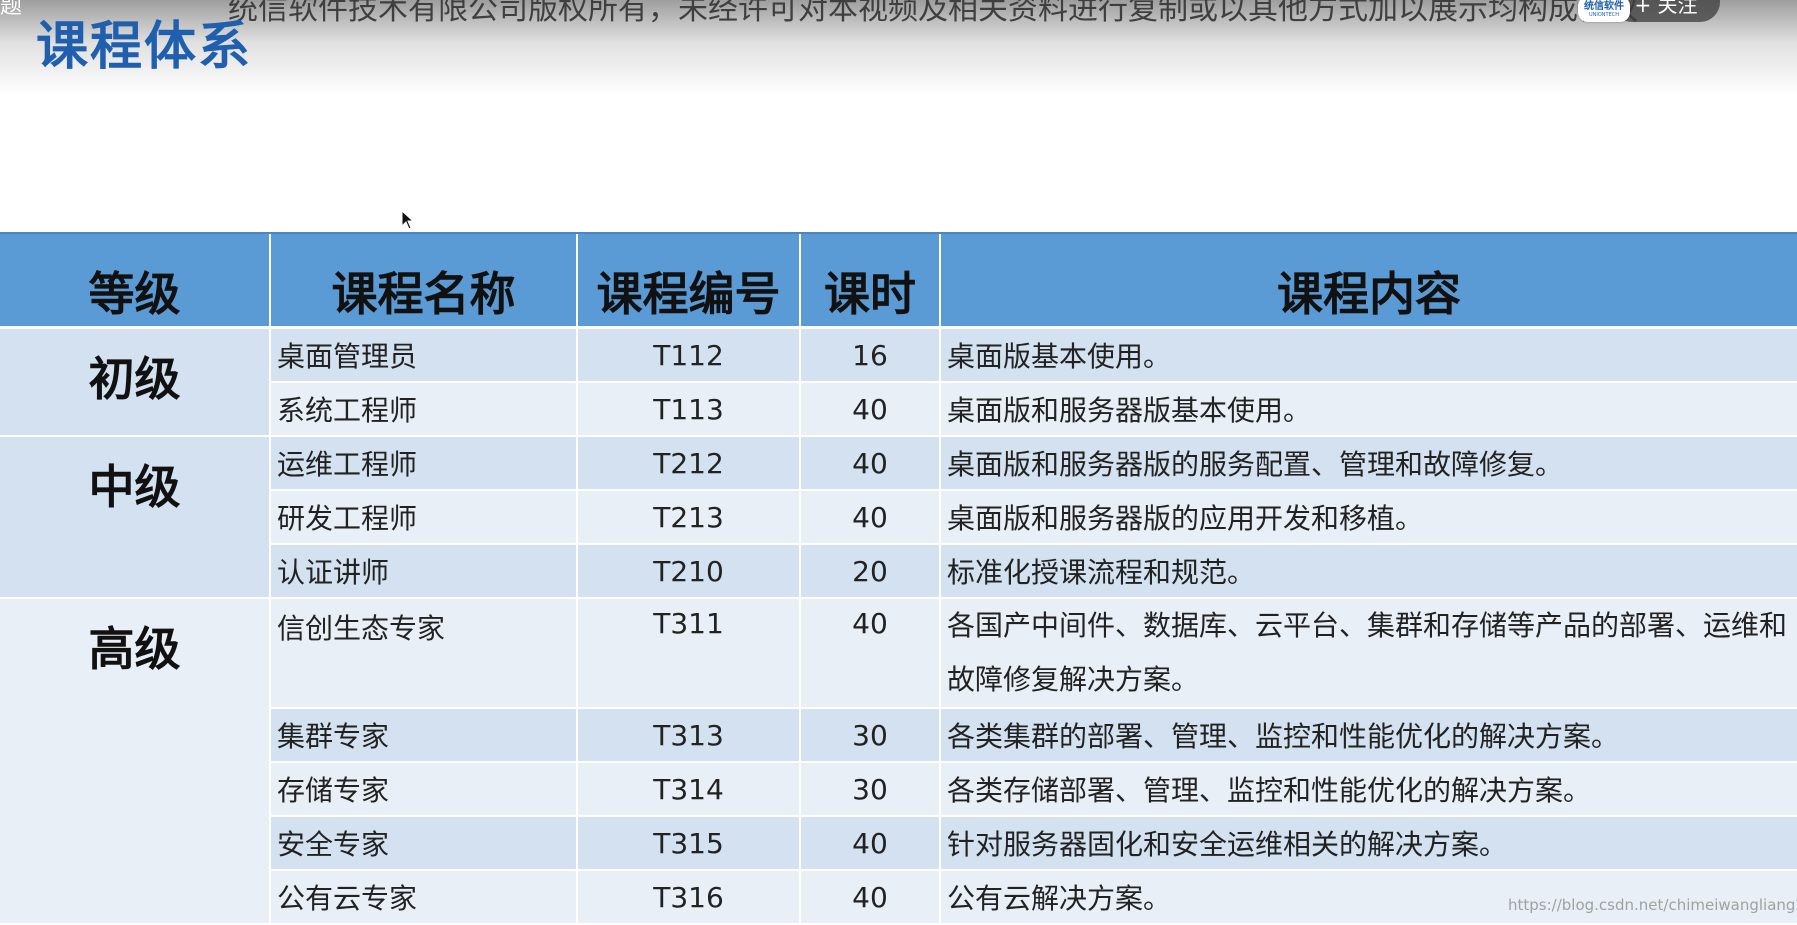 This screenshot has width=1797, height=925. I want to click on header-level: 等级, so click(135, 280).